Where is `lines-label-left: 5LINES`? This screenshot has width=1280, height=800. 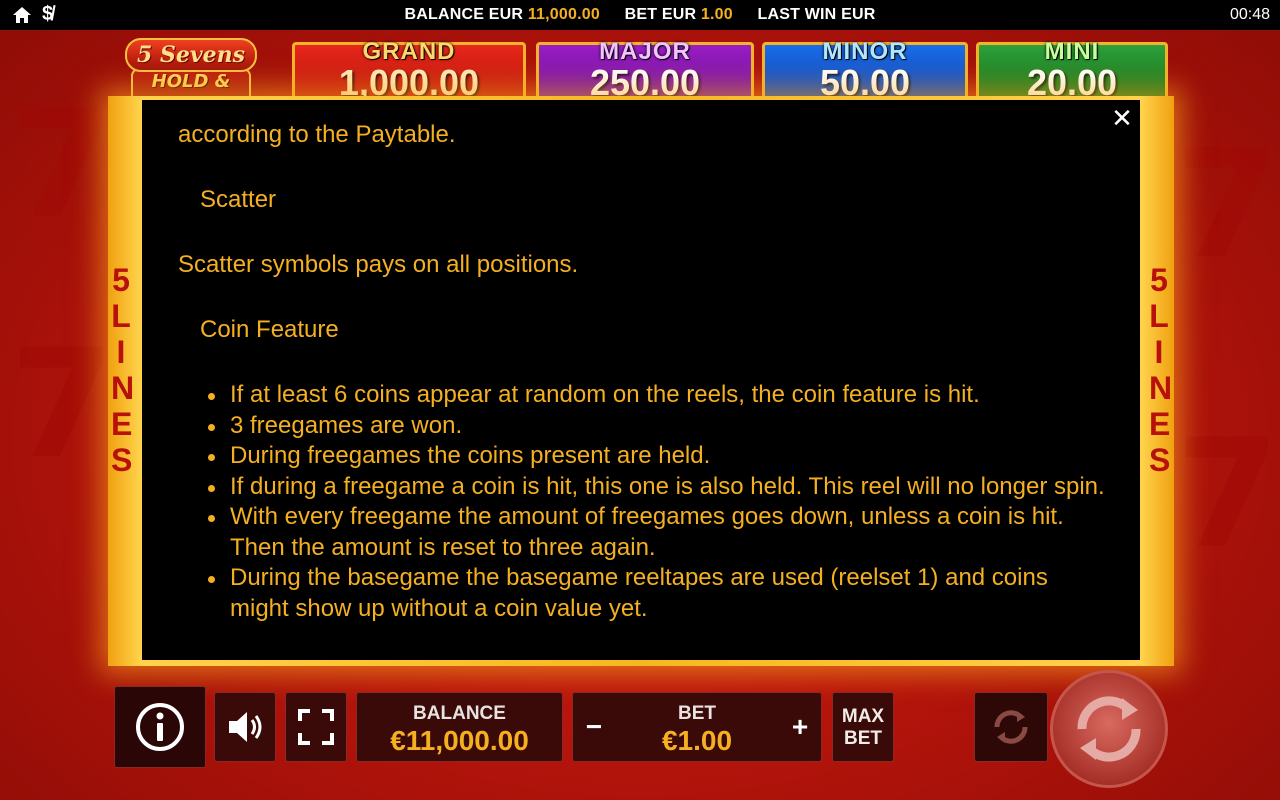
lines-label-left: 5LINES is located at coordinates (121, 370).